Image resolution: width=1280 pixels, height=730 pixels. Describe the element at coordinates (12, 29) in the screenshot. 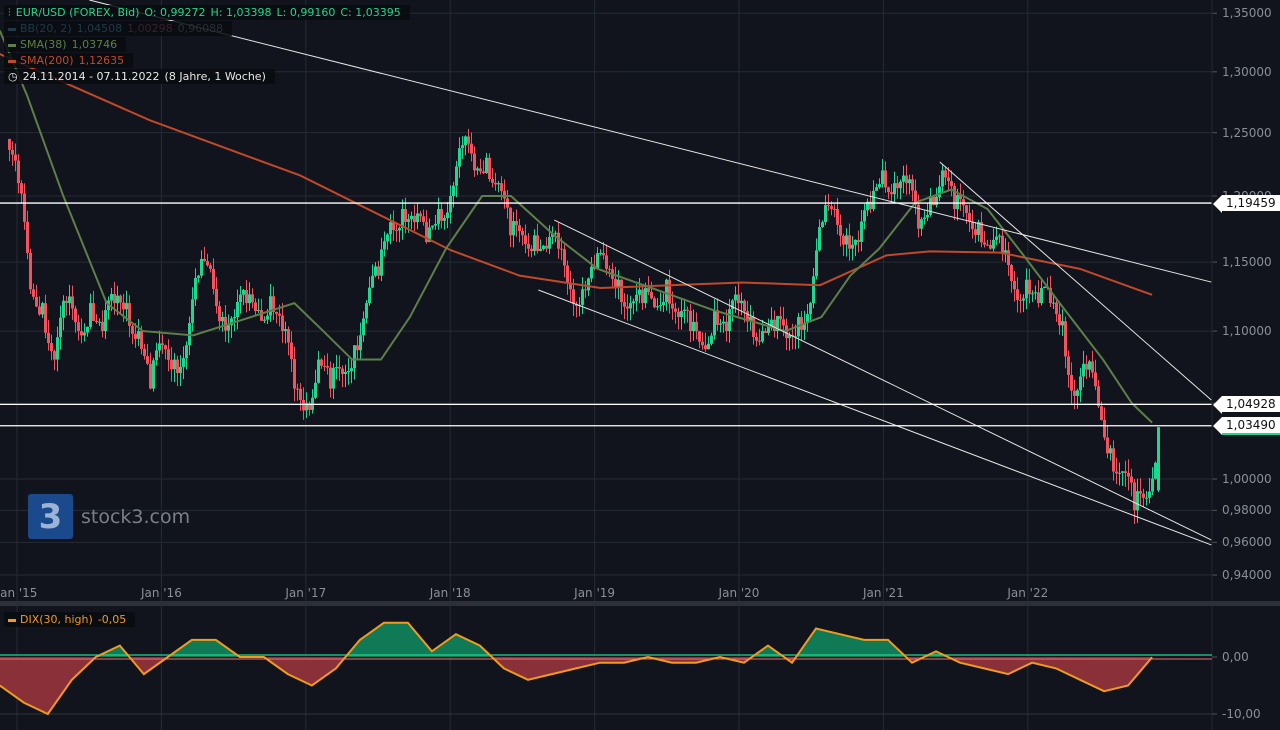

I see `bb-swatch` at that location.